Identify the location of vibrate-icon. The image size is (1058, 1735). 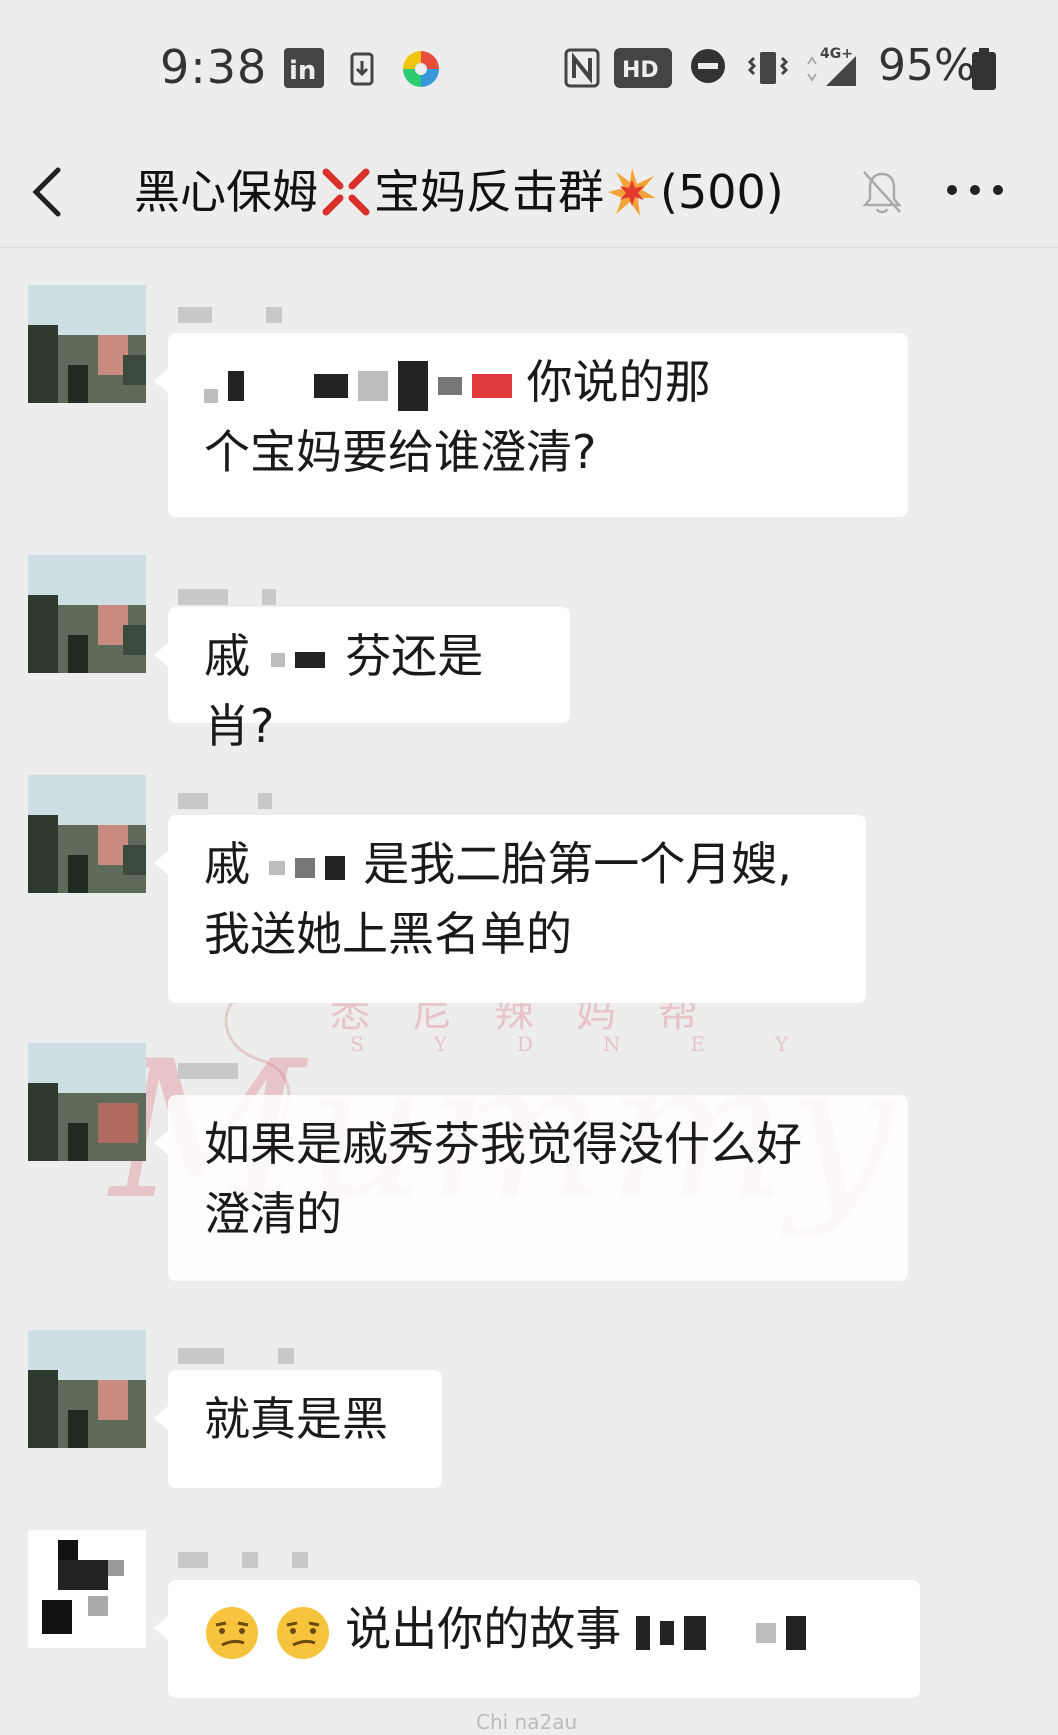
(768, 68).